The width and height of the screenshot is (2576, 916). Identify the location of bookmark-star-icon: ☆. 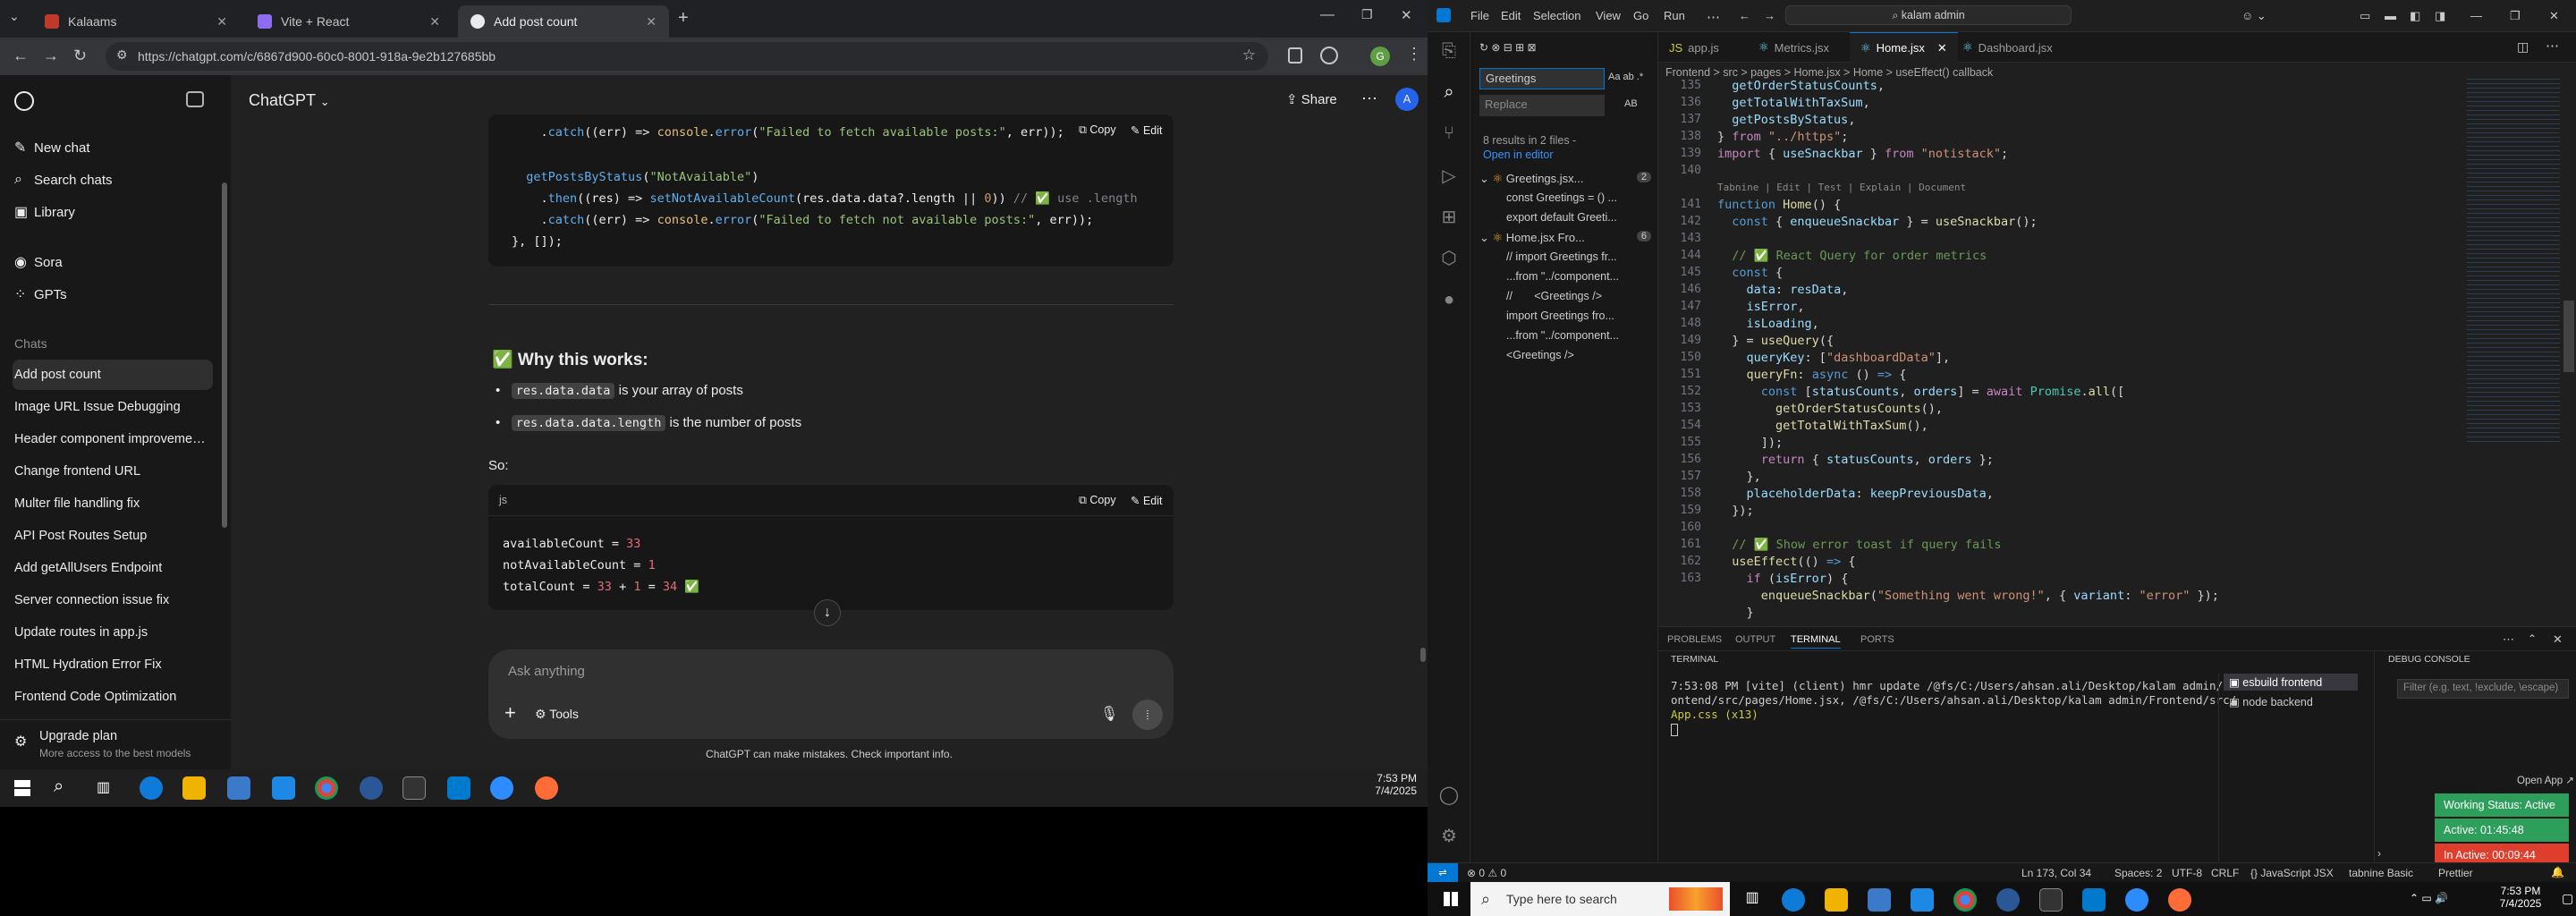
(1249, 55).